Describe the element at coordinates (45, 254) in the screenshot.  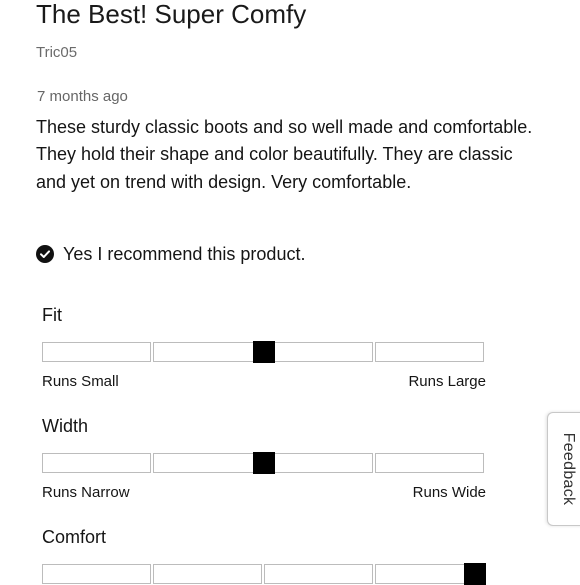
I see `check-circle-icon` at that location.